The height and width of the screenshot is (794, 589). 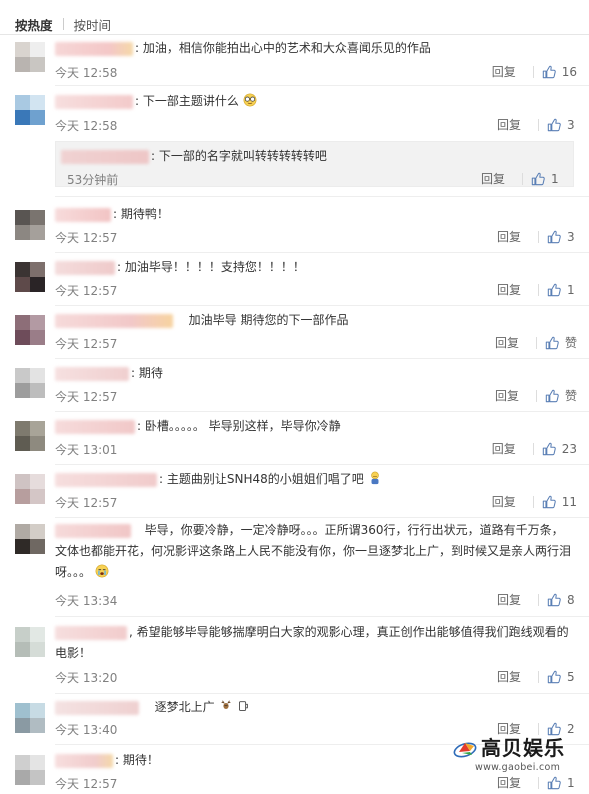 I want to click on comment-text: 下一部主题讲什么, so click(x=190, y=101).